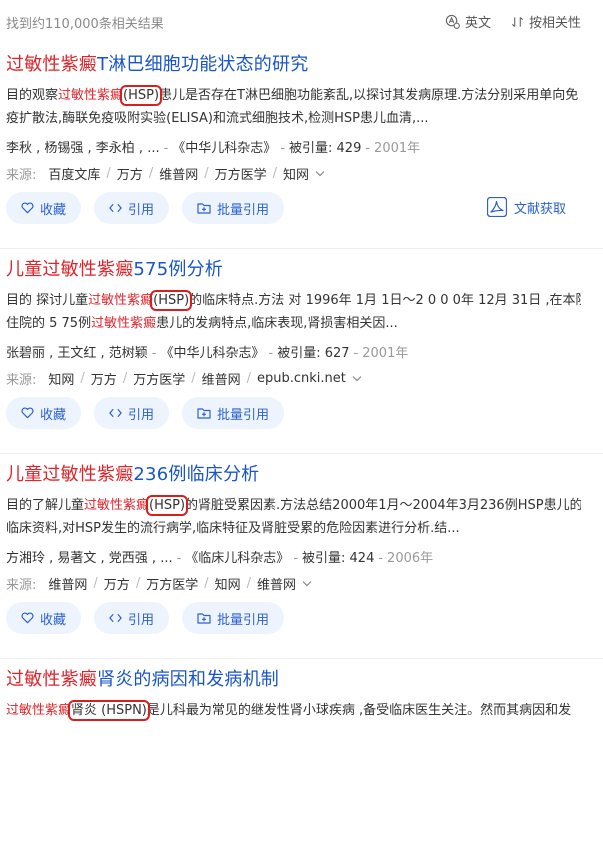 This screenshot has height=863, width=603. I want to click on result-title: 过敏性紫癜肾炎的病因和发病机制, so click(142, 678).